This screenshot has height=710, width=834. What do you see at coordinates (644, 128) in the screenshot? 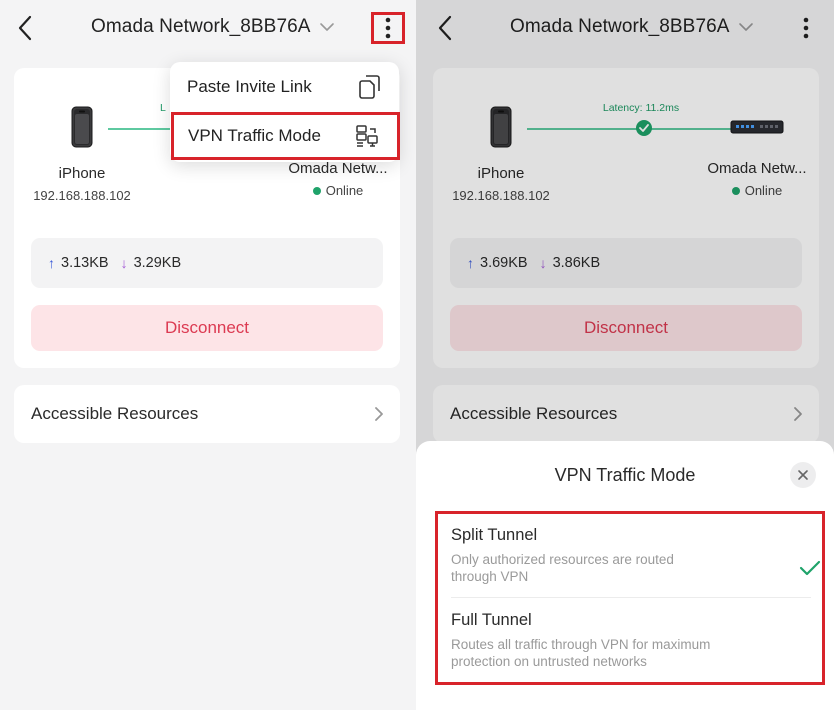
I see `latency-check-icon` at bounding box center [644, 128].